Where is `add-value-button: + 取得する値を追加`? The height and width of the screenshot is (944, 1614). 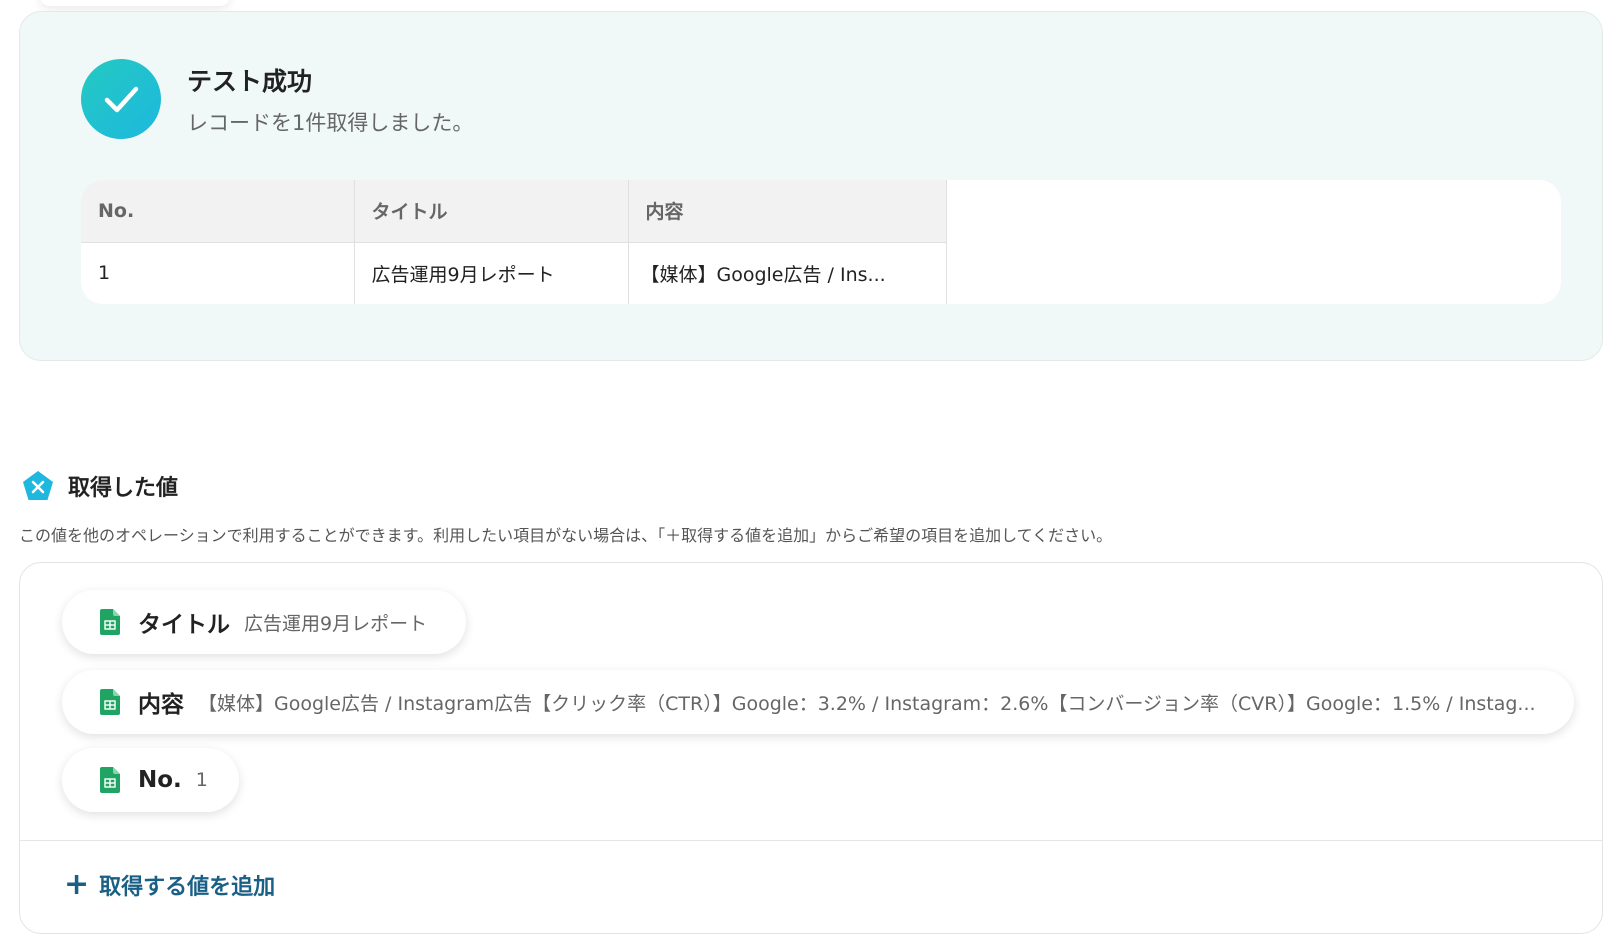 add-value-button: + 取得する値を追加 is located at coordinates (169, 885).